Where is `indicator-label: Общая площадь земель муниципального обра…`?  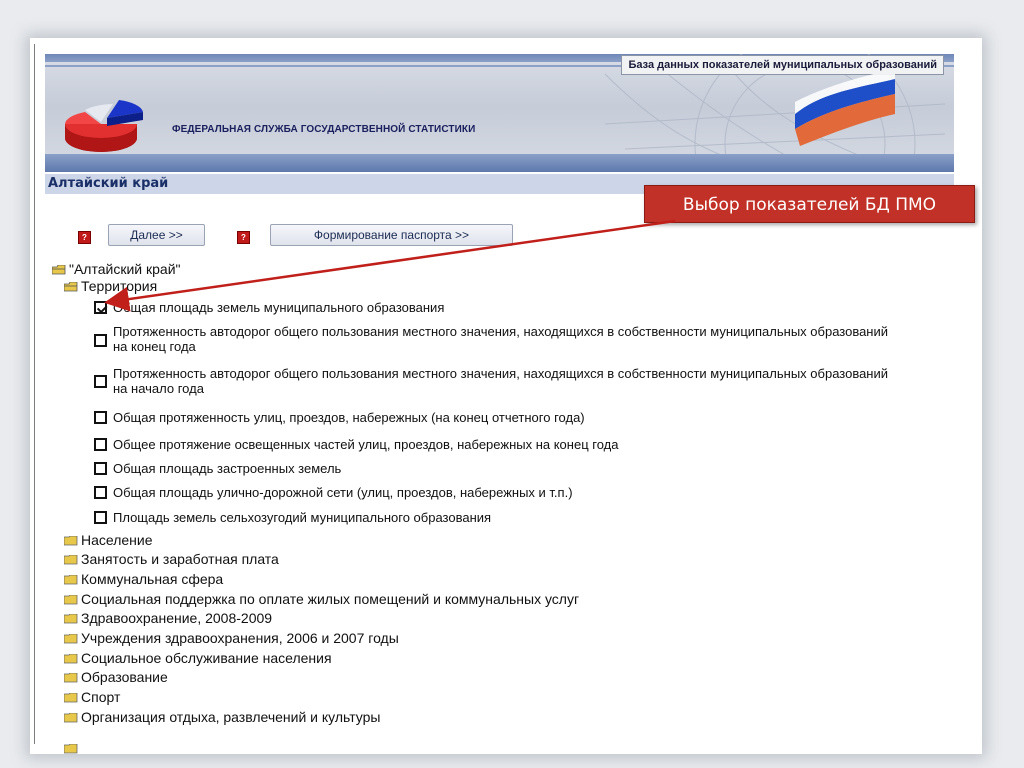
indicator-label: Общая площадь земель муниципального обра… is located at coordinates (279, 307).